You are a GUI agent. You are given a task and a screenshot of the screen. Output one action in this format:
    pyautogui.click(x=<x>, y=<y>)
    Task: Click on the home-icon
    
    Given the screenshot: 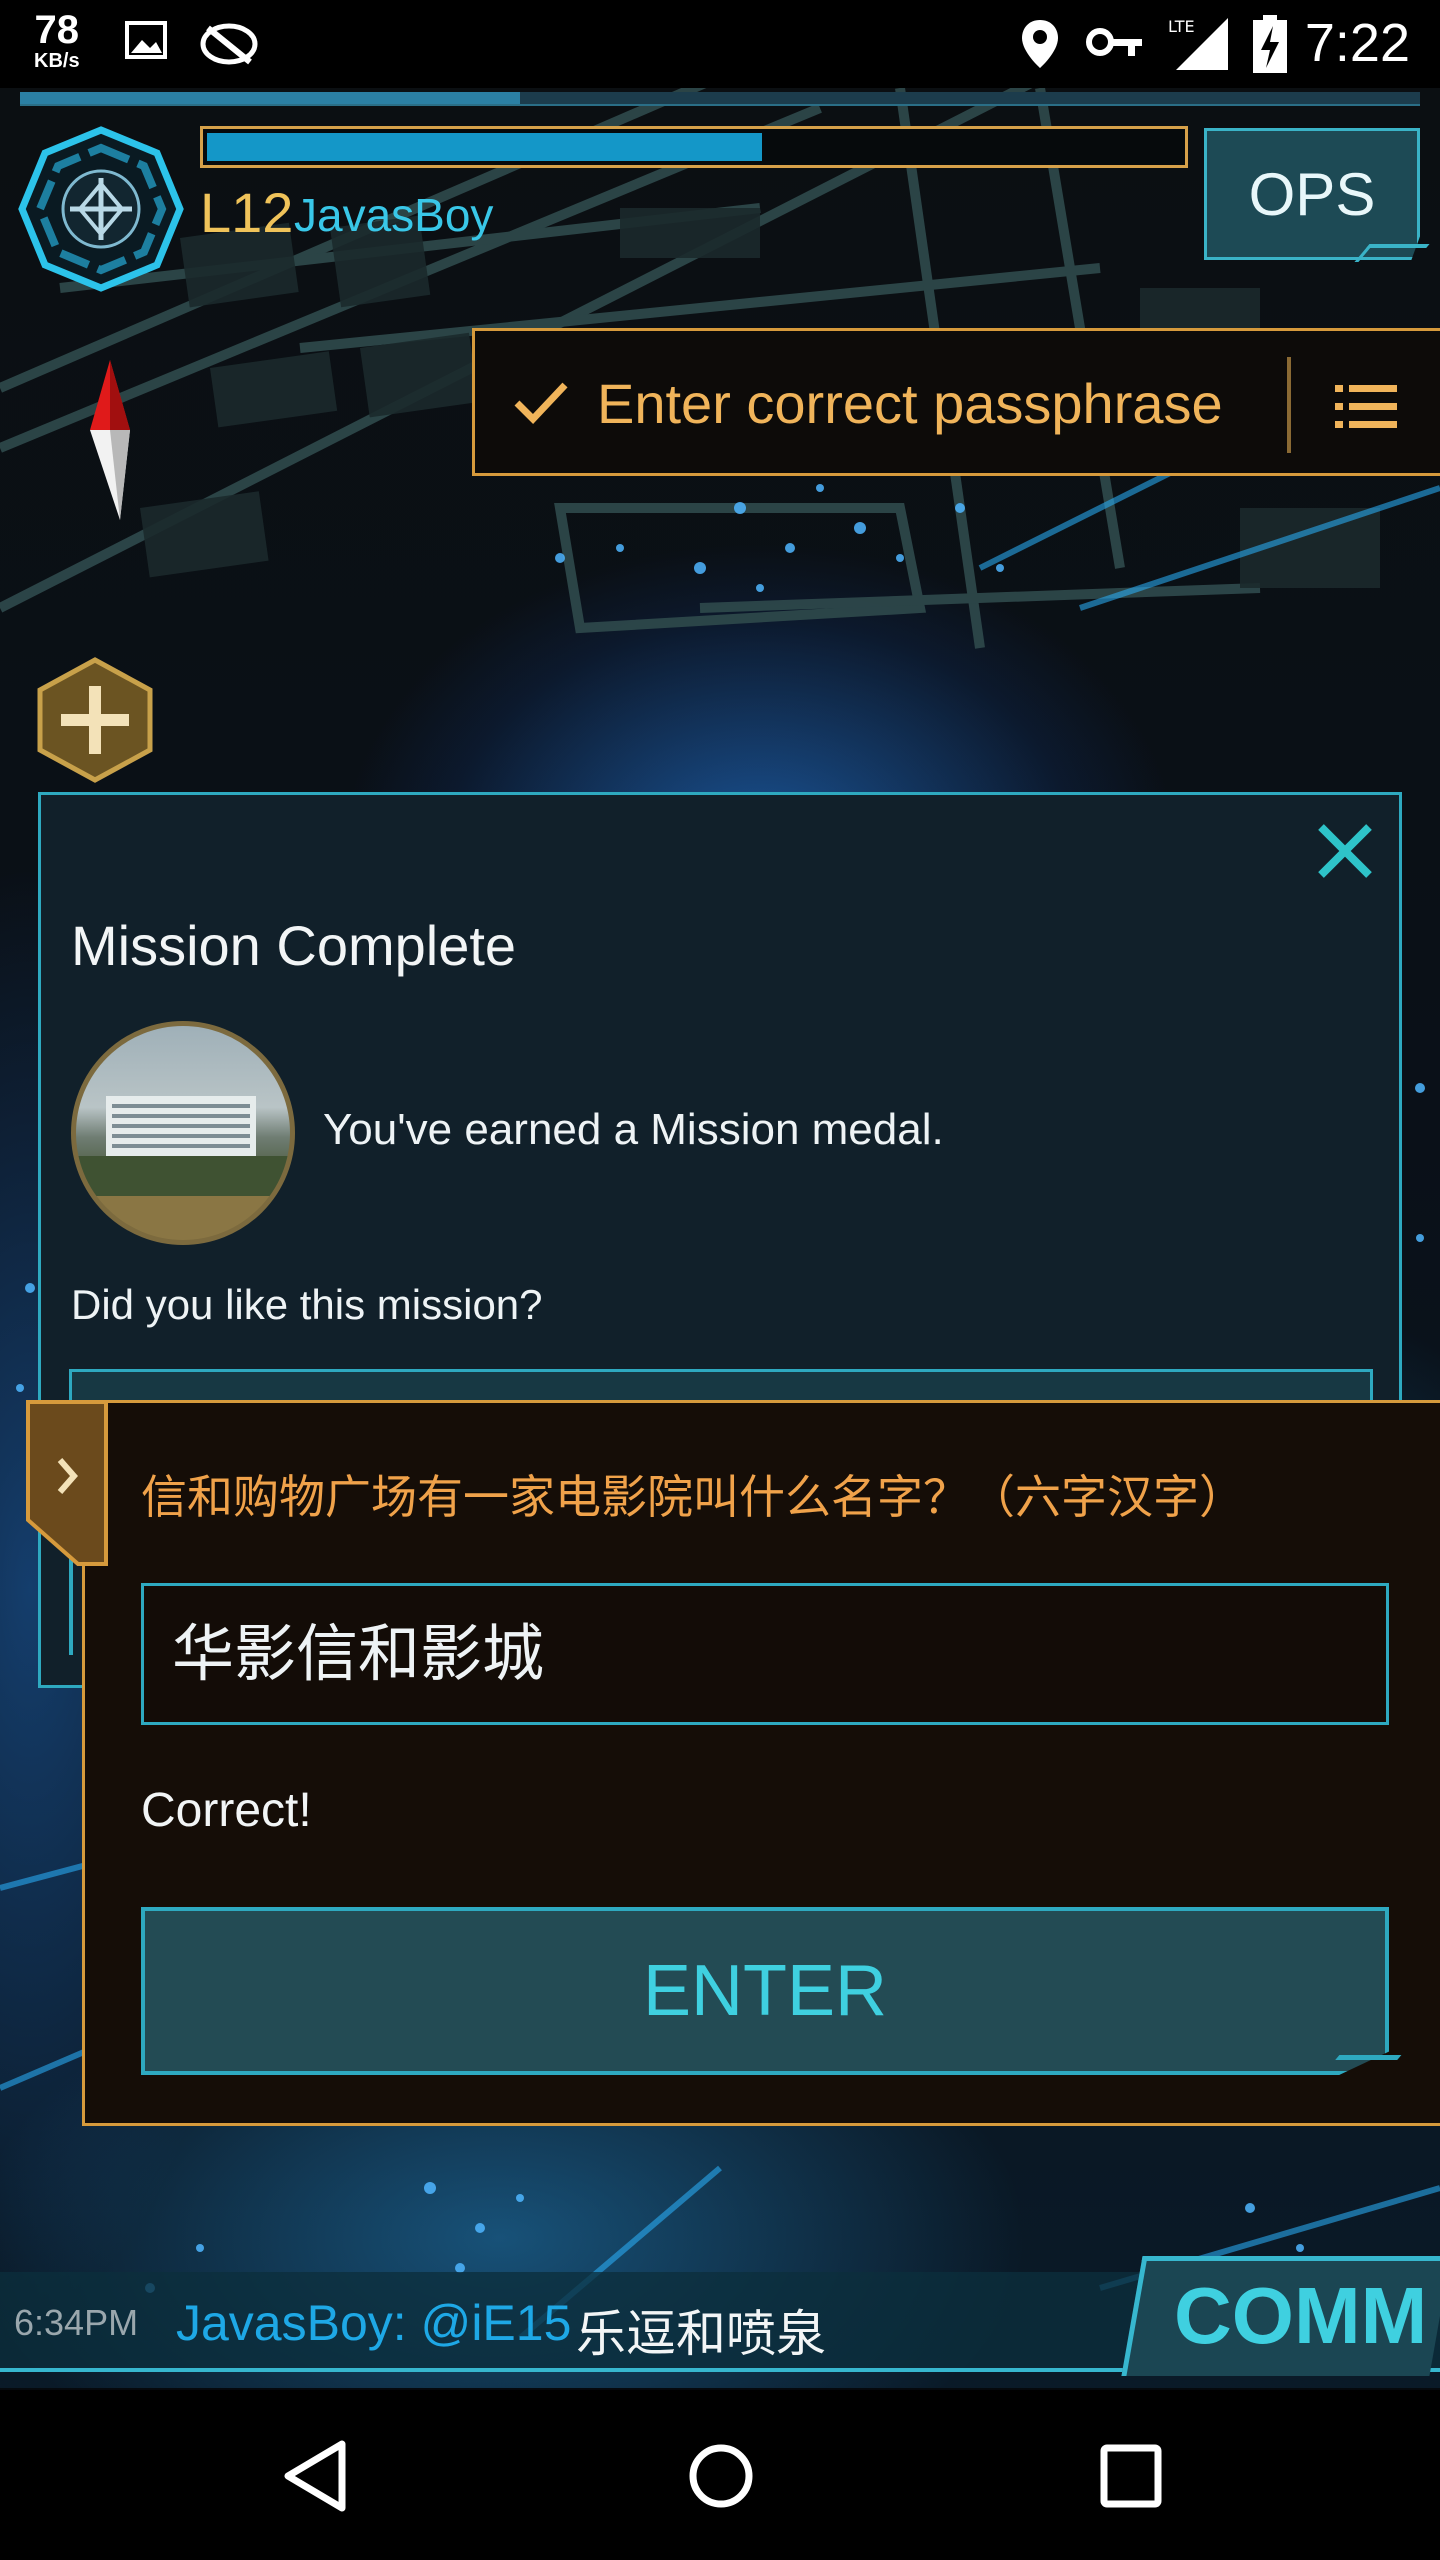 What is the action you would take?
    pyautogui.click(x=721, y=2478)
    